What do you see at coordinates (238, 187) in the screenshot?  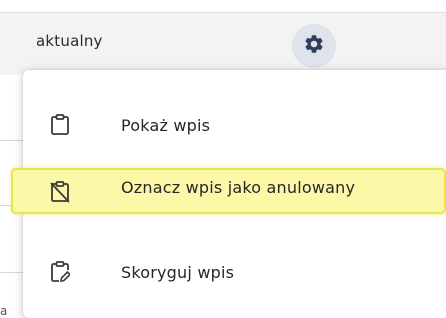 I see `menu-item-label: Oznacz wpis jako anulowany` at bounding box center [238, 187].